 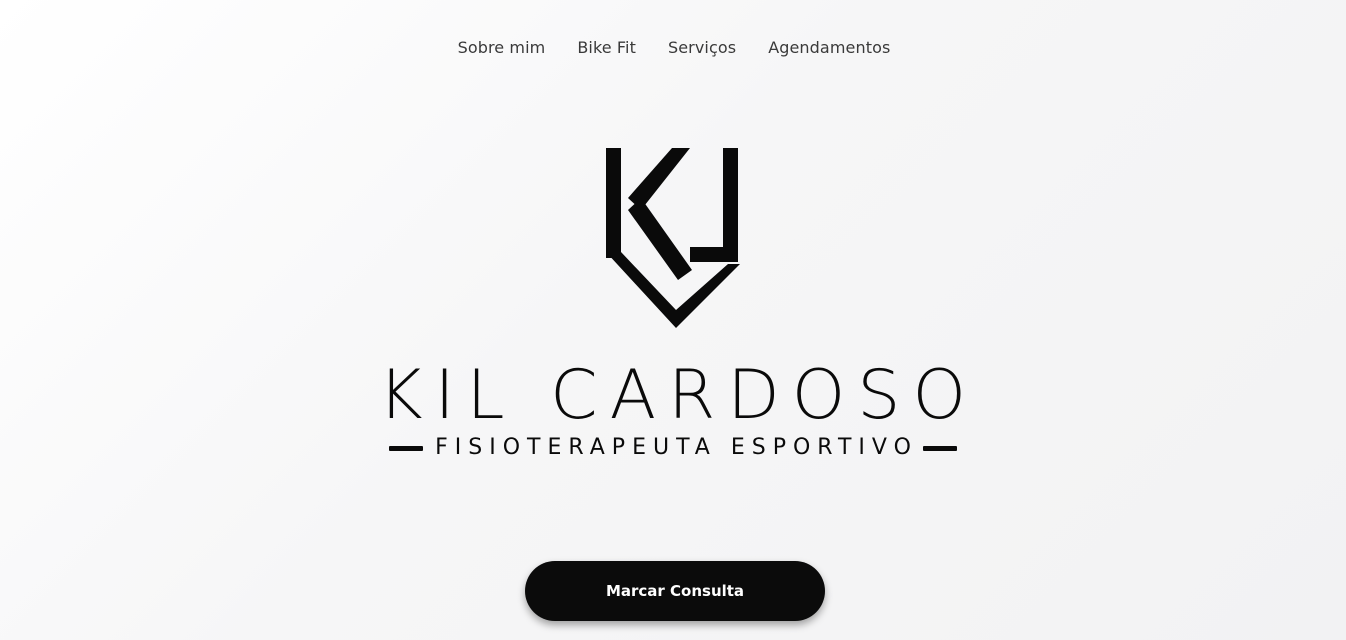 I want to click on main-navigation: Sobre mim Bike Fit Serviços Agendamentos, so click(x=673, y=48).